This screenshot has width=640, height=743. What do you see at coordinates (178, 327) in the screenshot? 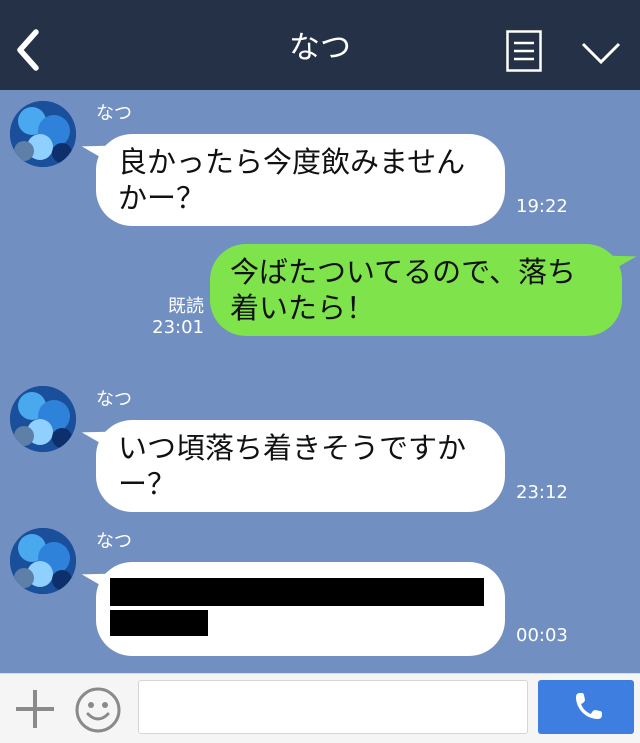
I see `message-time: 23:01` at bounding box center [178, 327].